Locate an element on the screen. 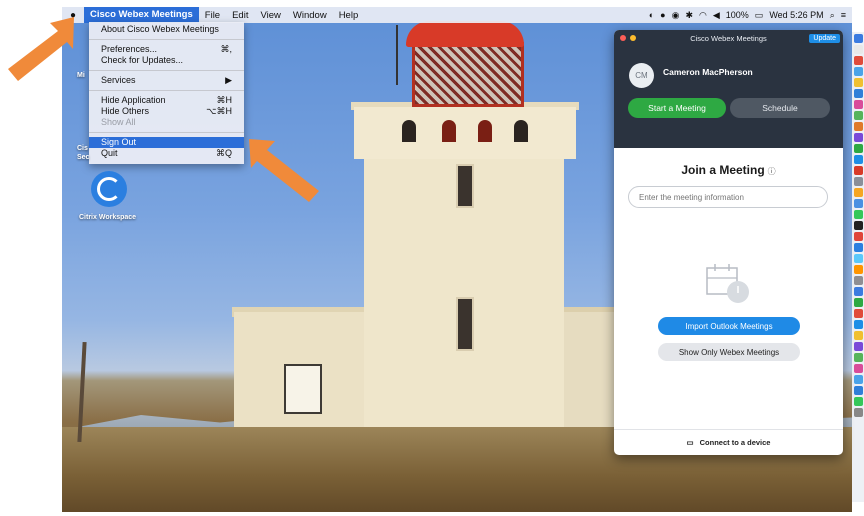 Image resolution: width=864 pixels, height=516 pixels. desktop-icon-label: Sec is located at coordinates (83, 157).